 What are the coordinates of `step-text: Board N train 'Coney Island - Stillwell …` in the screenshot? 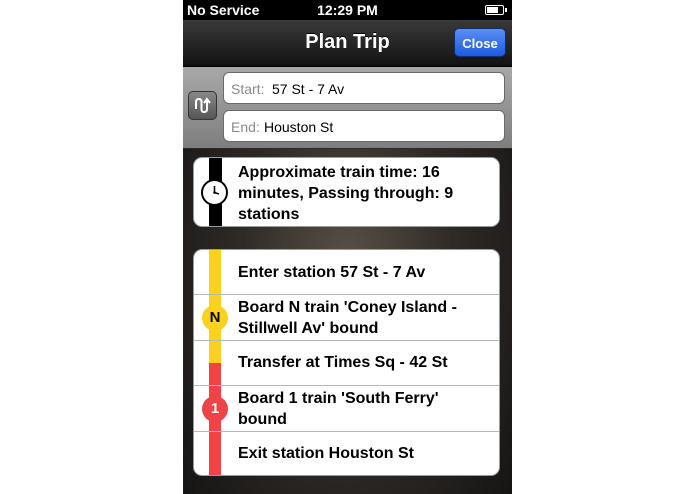 It's located at (347, 318).